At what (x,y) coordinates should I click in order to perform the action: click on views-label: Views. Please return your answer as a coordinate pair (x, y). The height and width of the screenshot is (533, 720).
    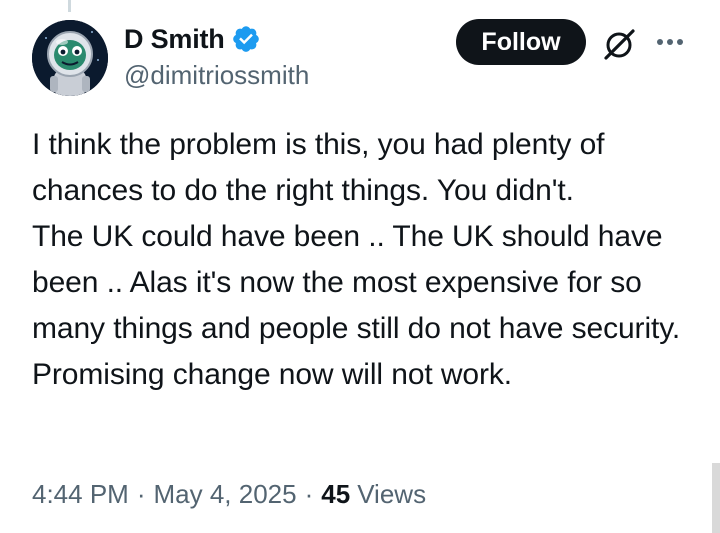
    Looking at the image, I should click on (392, 493).